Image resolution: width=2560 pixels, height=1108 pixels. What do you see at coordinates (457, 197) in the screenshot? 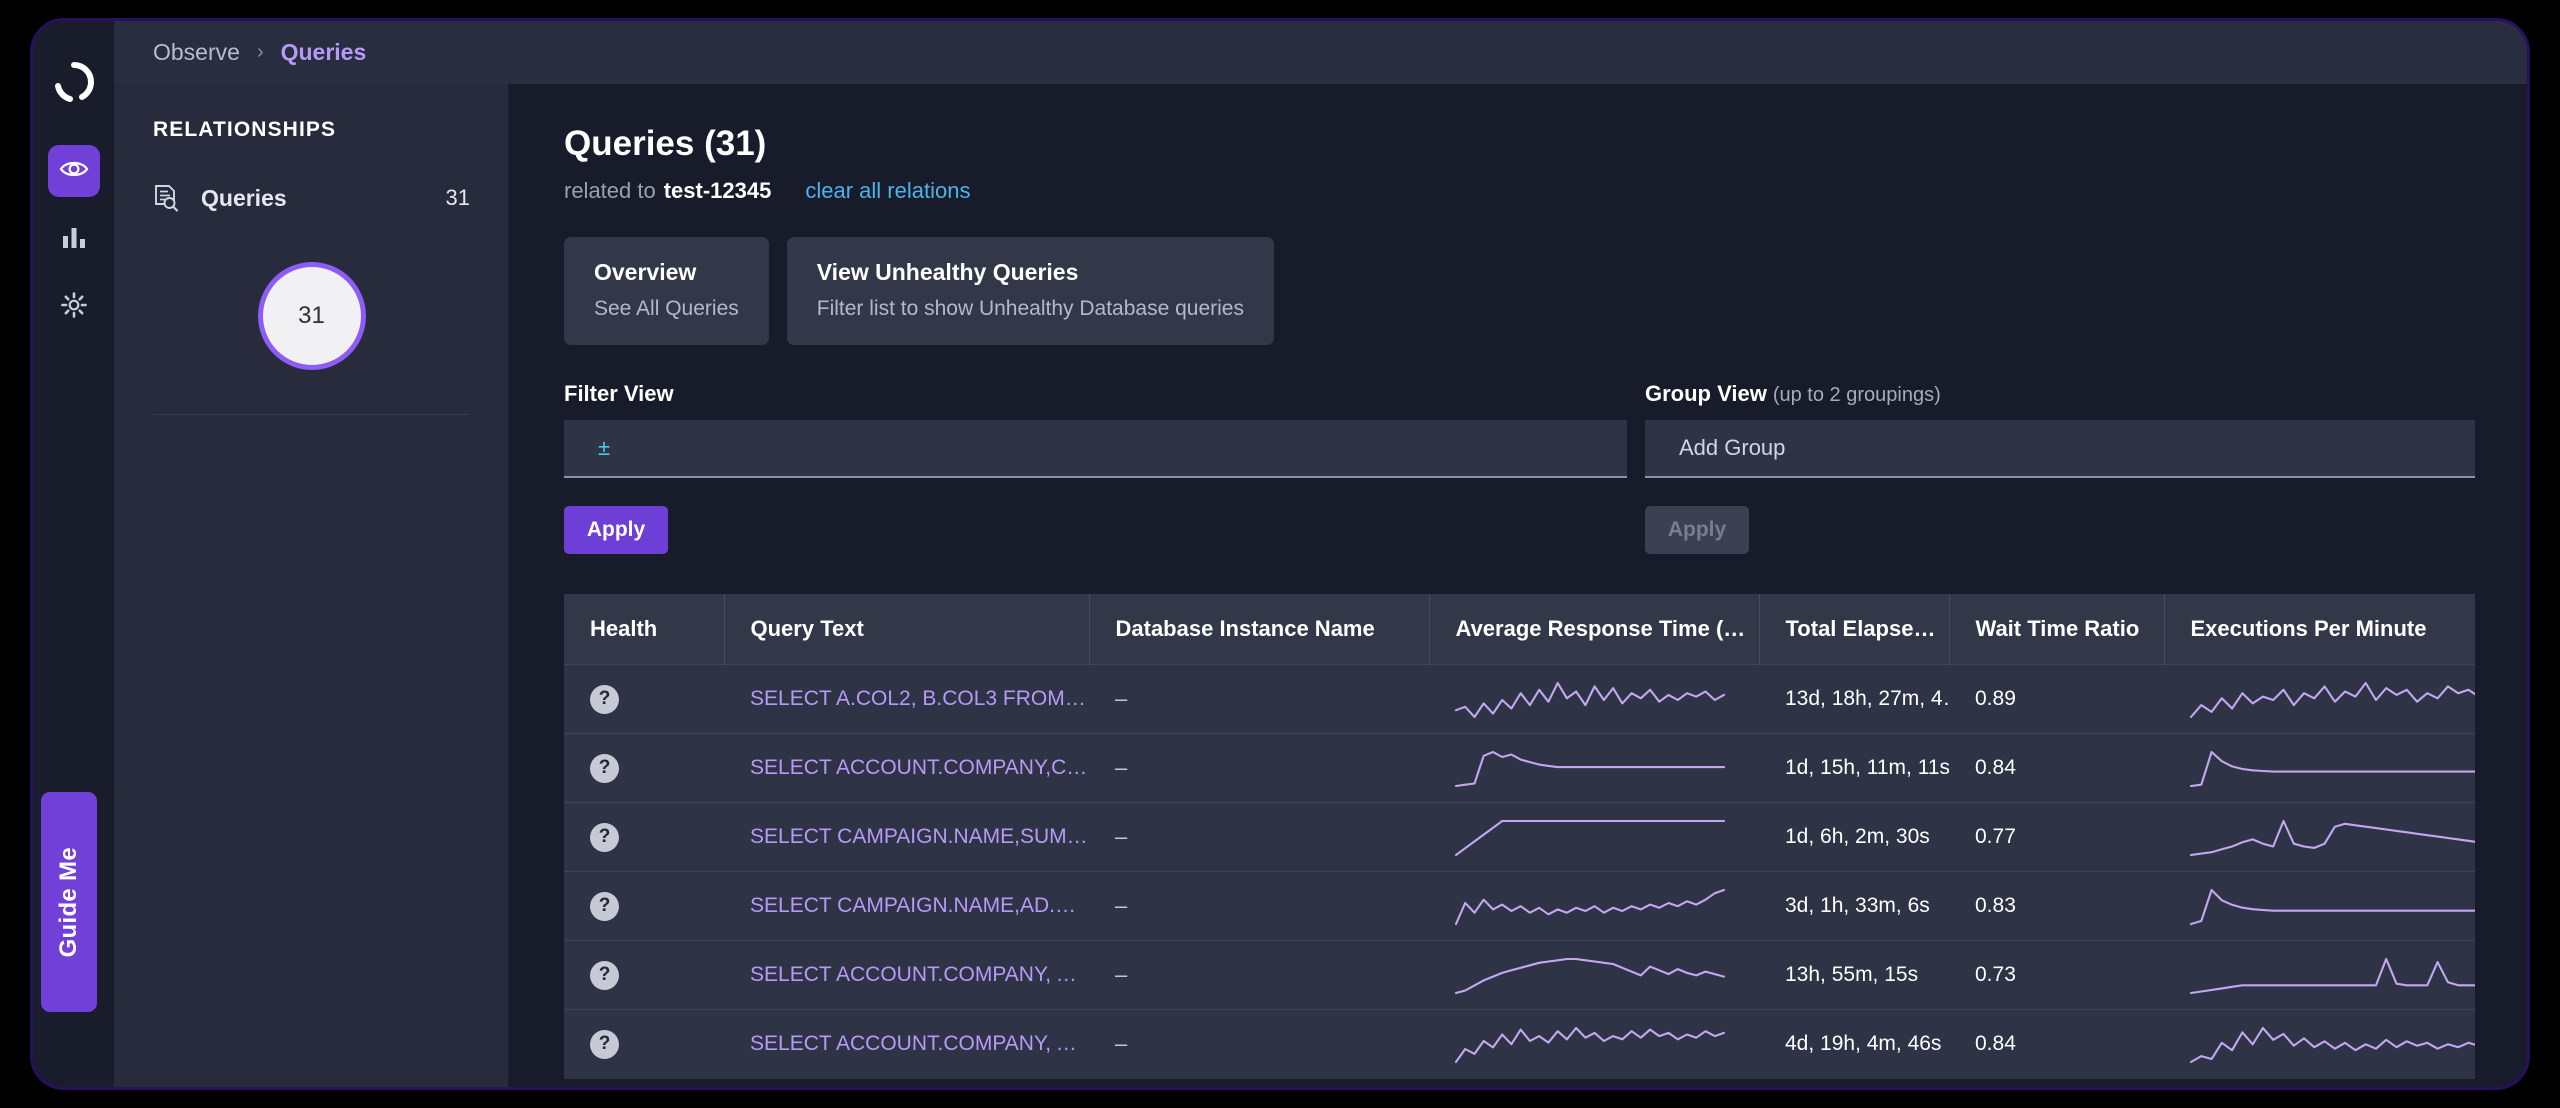
I see `relationship-item-count: 31` at bounding box center [457, 197].